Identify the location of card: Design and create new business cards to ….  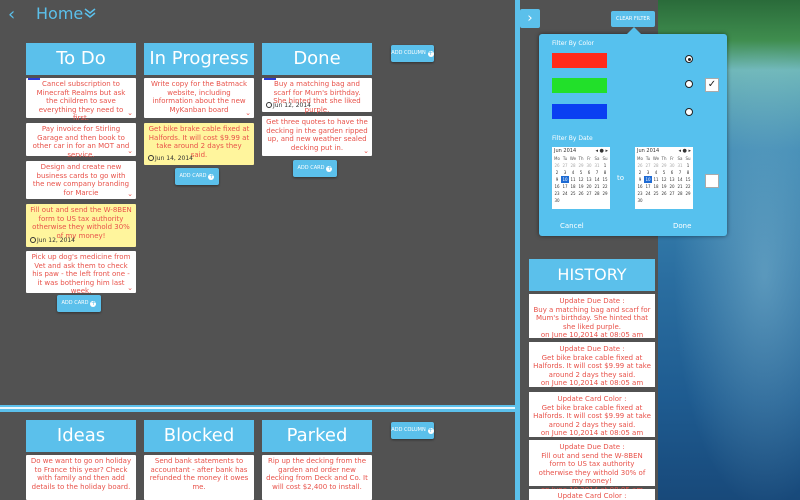
(81, 180).